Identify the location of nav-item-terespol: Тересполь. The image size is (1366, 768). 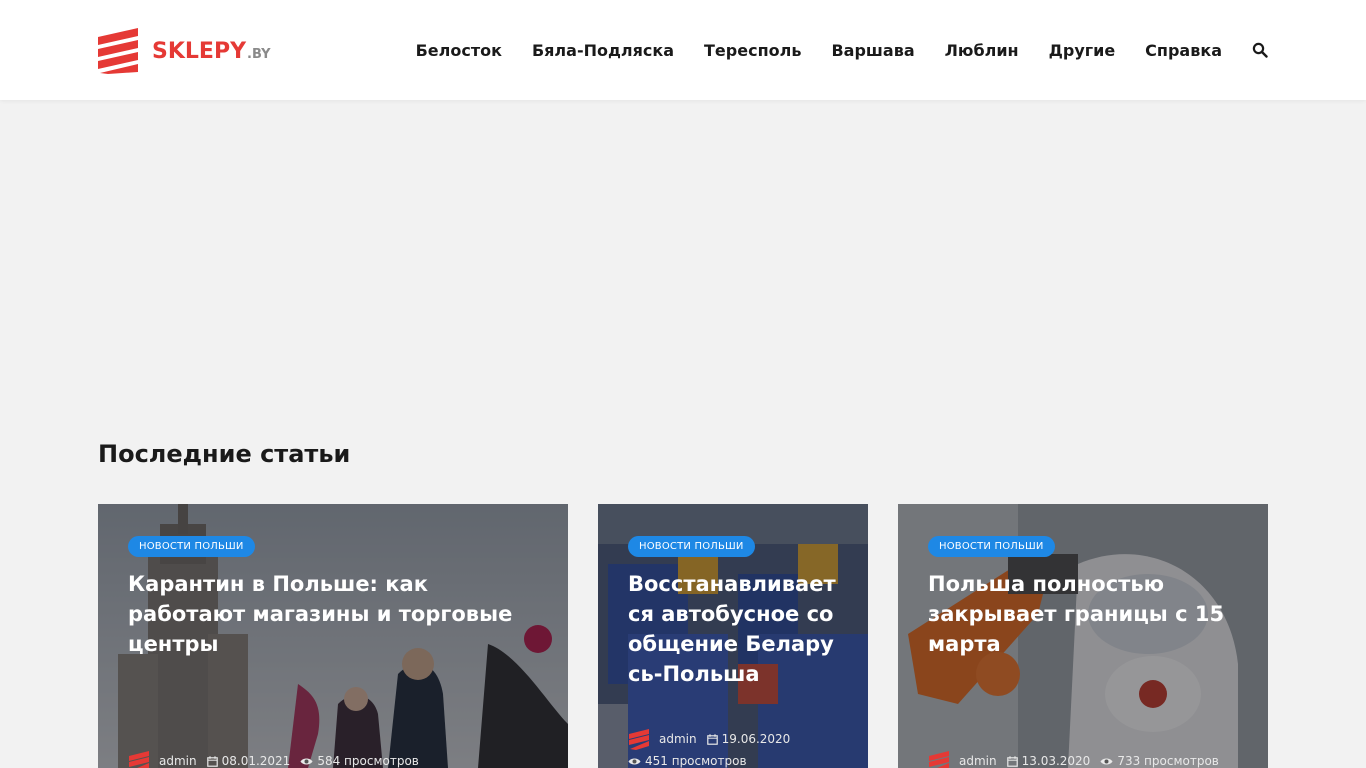
(752, 50).